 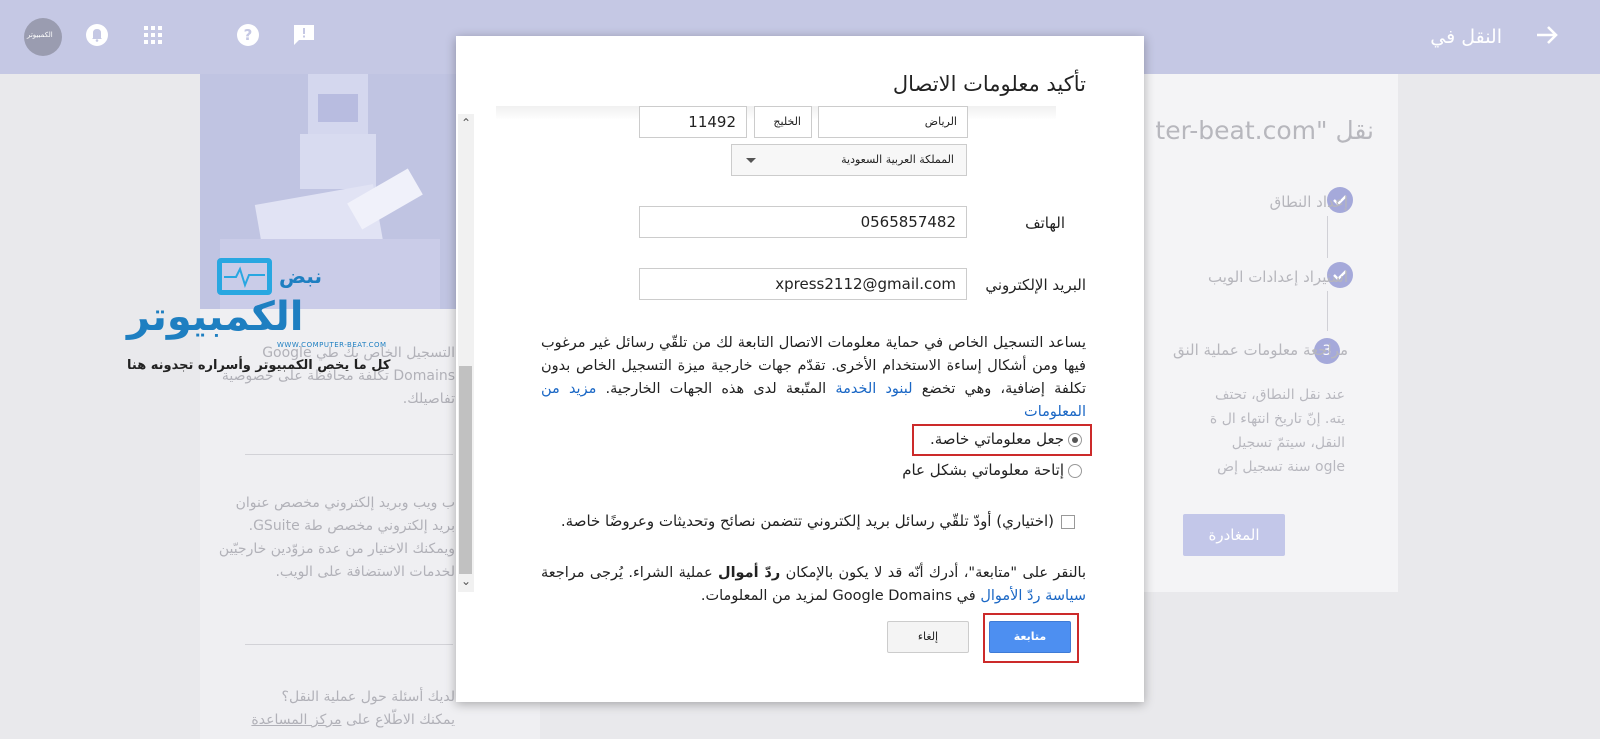 What do you see at coordinates (400, 720) in the screenshot?
I see `help-prefix: يمكنك الاطّلاع على` at bounding box center [400, 720].